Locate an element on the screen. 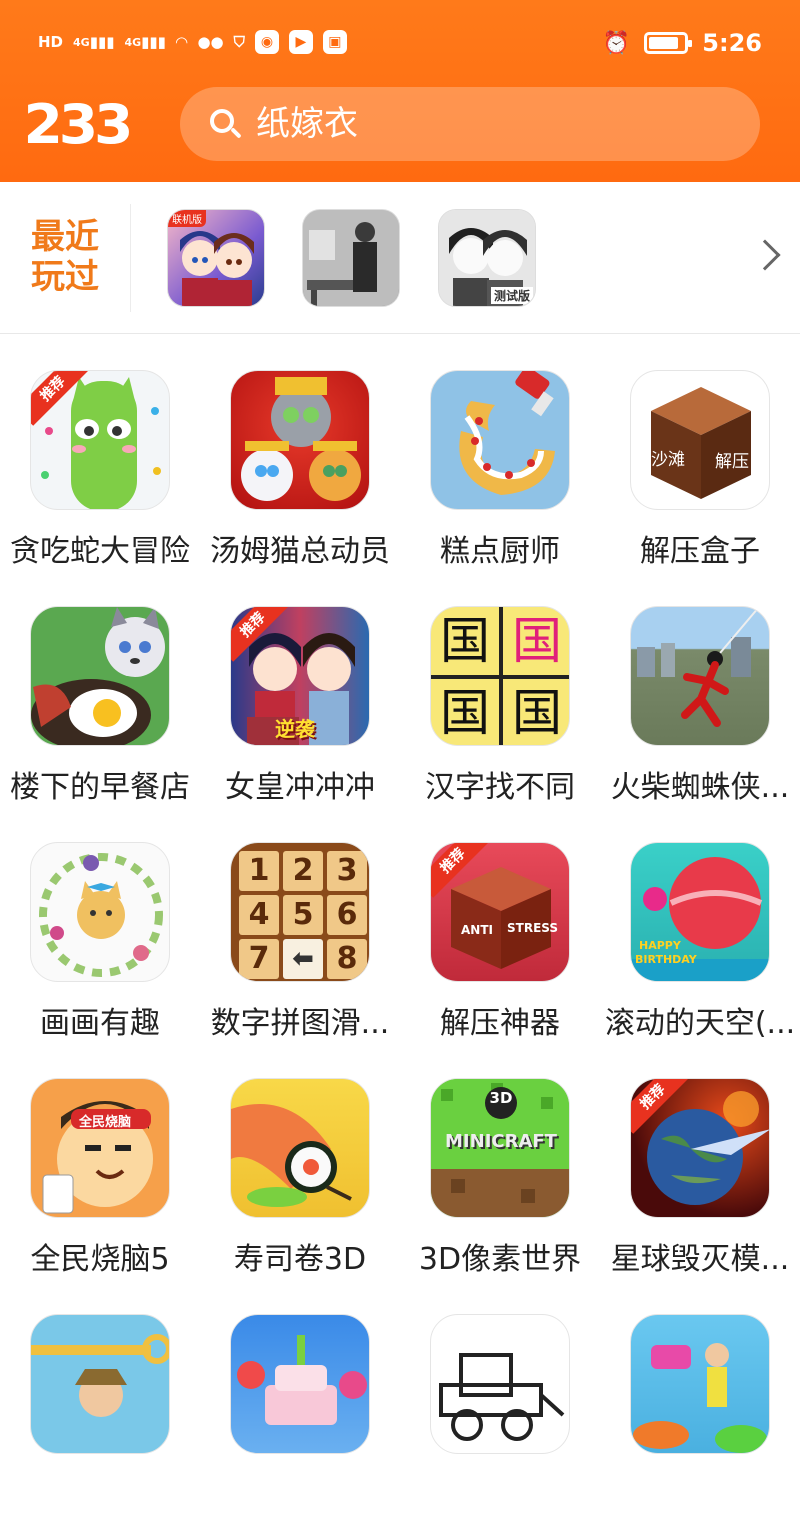  app-item: 国 国 国 国 汉字找不同 is located at coordinates (500, 688).